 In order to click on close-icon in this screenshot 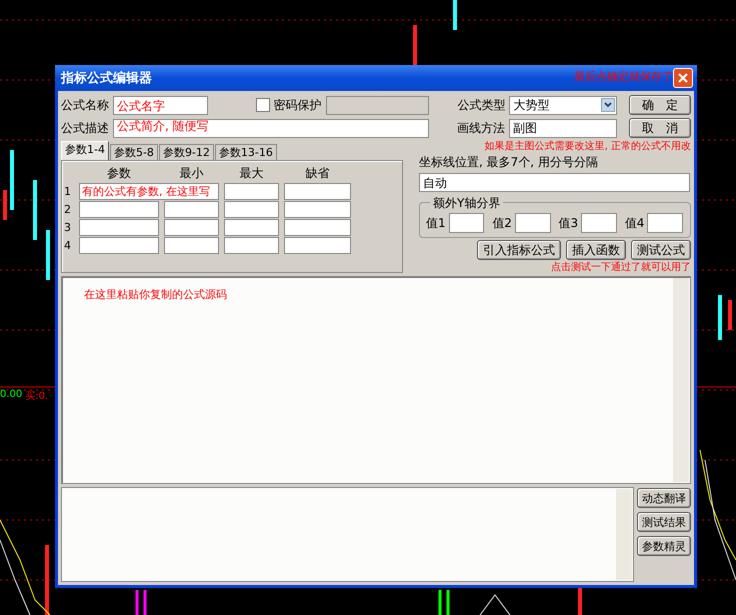, I will do `click(683, 78)`.